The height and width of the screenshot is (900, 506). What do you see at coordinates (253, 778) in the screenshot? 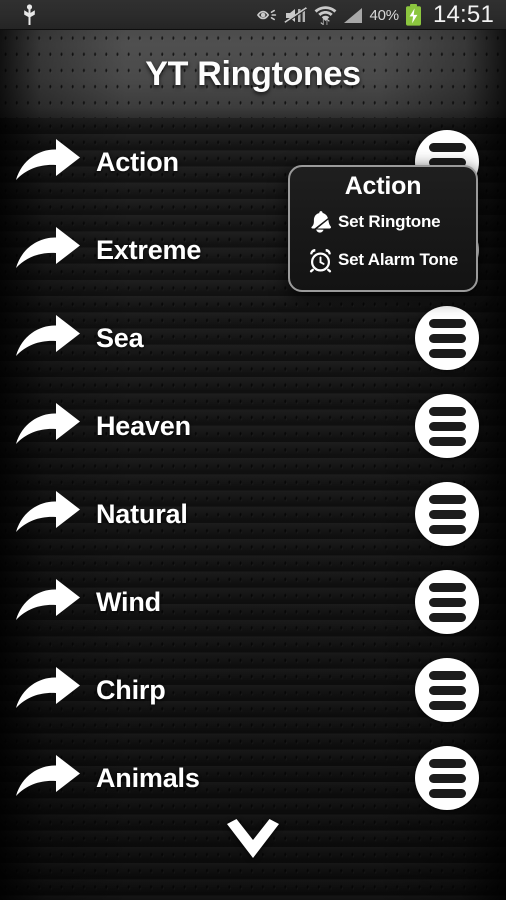
I see `list-item: Animals` at bounding box center [253, 778].